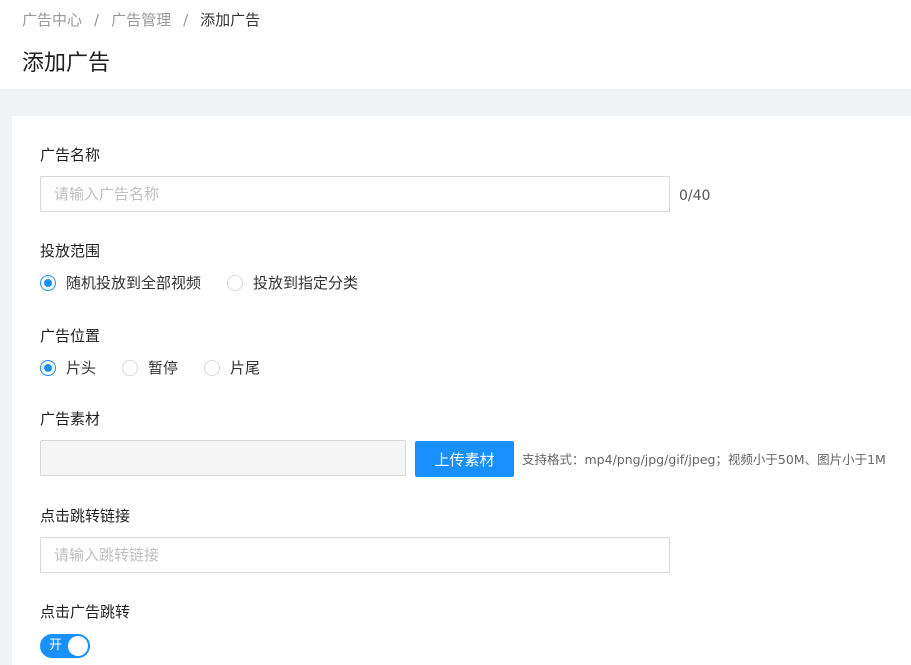 The width and height of the screenshot is (911, 665). I want to click on page-title: 添加广告, so click(66, 63).